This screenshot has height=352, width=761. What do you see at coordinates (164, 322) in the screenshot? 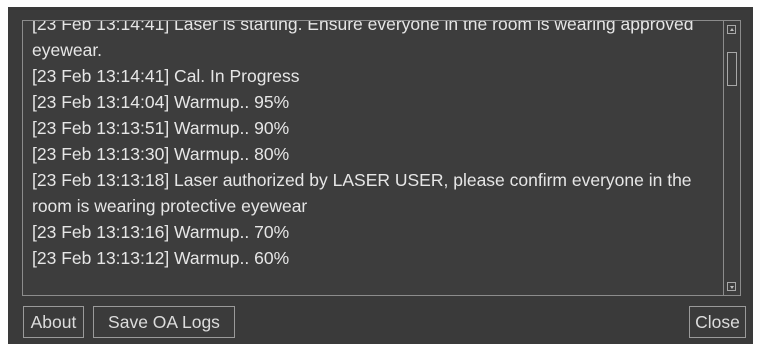
I see `save-oa-logs-button: Save OA Logs` at bounding box center [164, 322].